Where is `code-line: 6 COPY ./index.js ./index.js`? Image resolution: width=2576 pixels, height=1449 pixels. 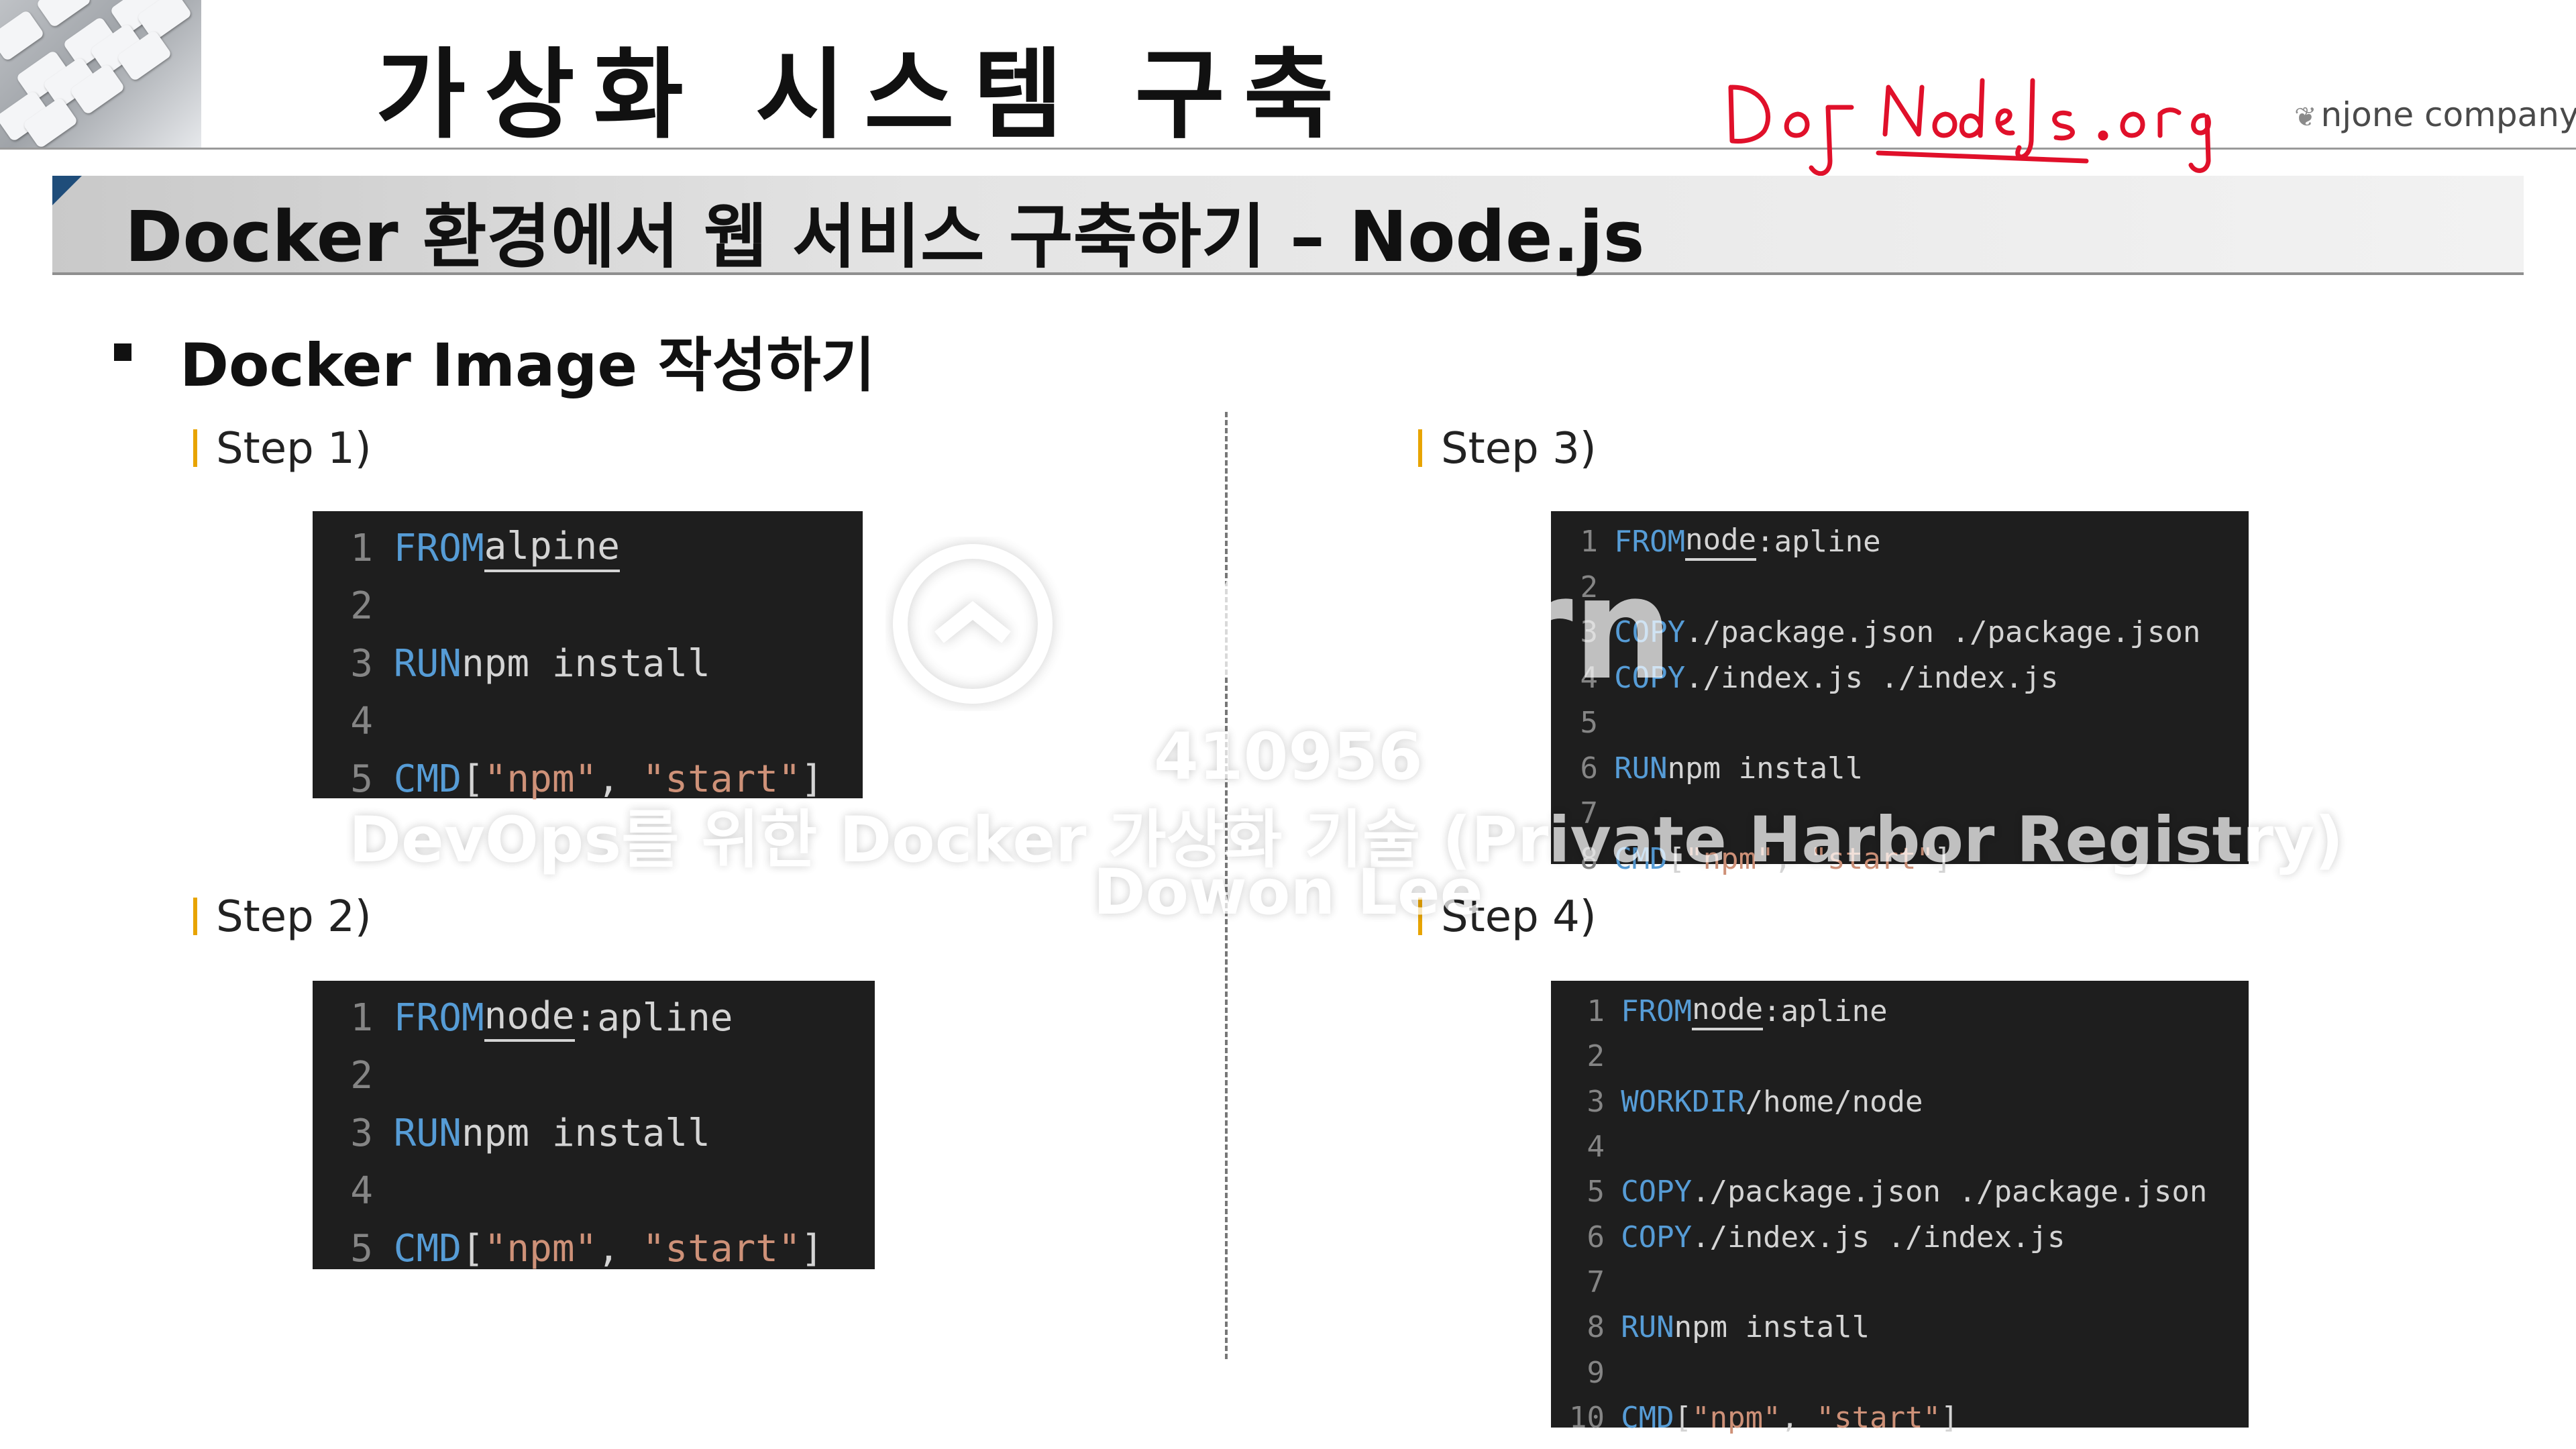
code-line: 6 COPY ./index.js ./index.js is located at coordinates (1900, 1236).